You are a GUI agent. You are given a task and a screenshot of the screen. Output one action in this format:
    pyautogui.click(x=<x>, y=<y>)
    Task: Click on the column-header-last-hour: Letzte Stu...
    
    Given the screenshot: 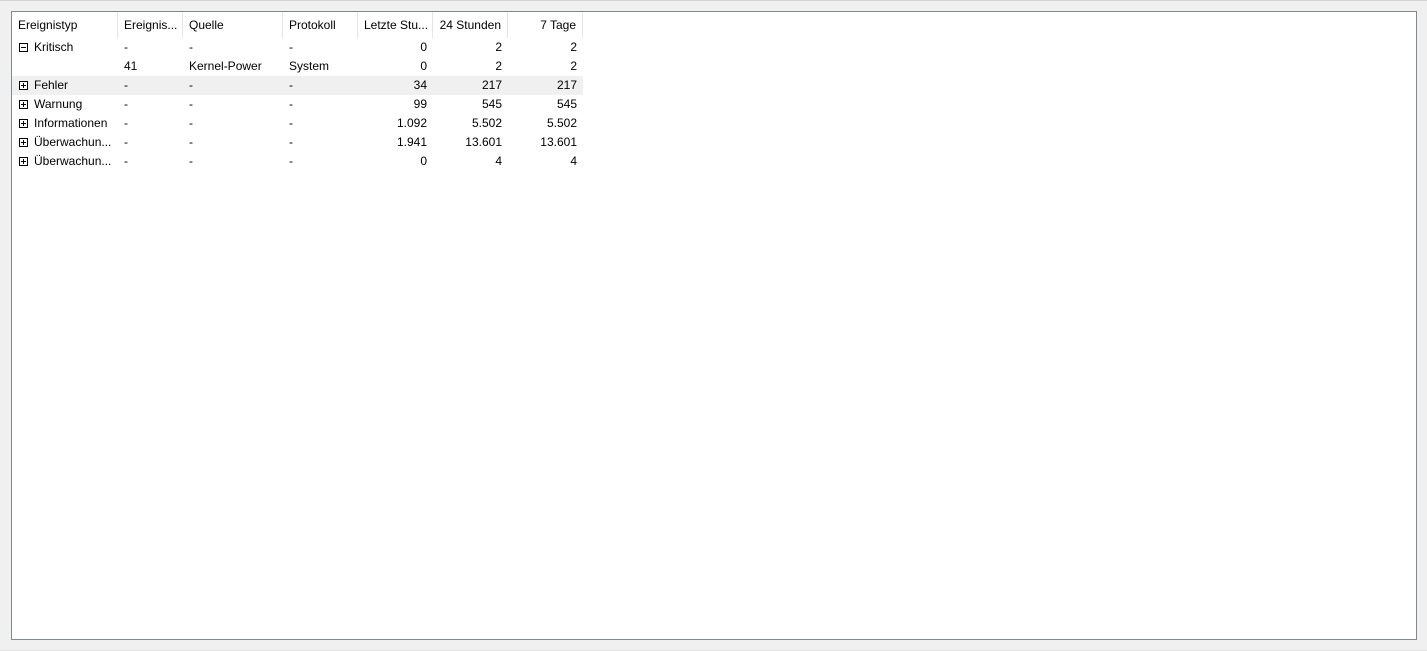 What is the action you would take?
    pyautogui.click(x=395, y=25)
    